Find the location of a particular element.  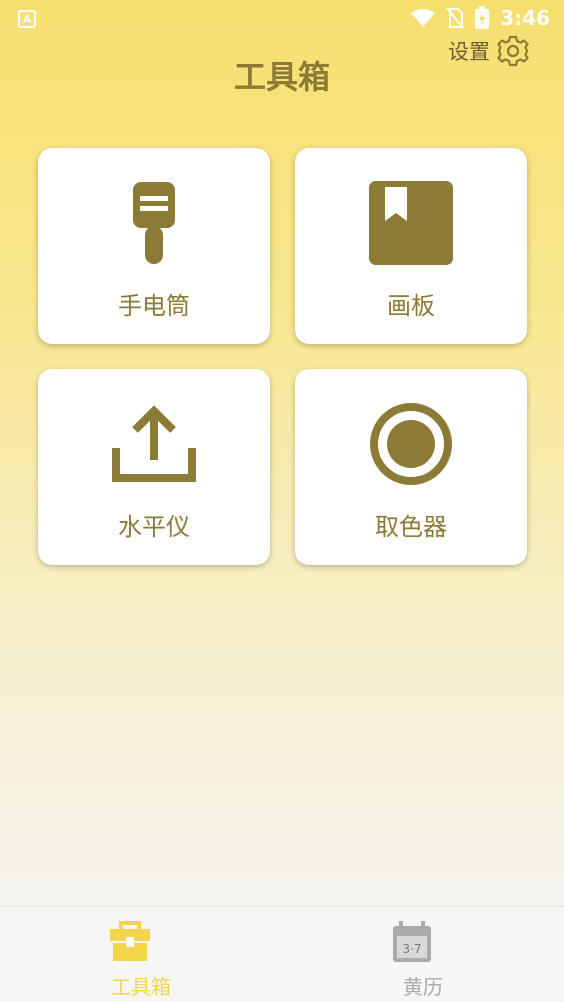

app-notification-icon: A is located at coordinates (27, 19).